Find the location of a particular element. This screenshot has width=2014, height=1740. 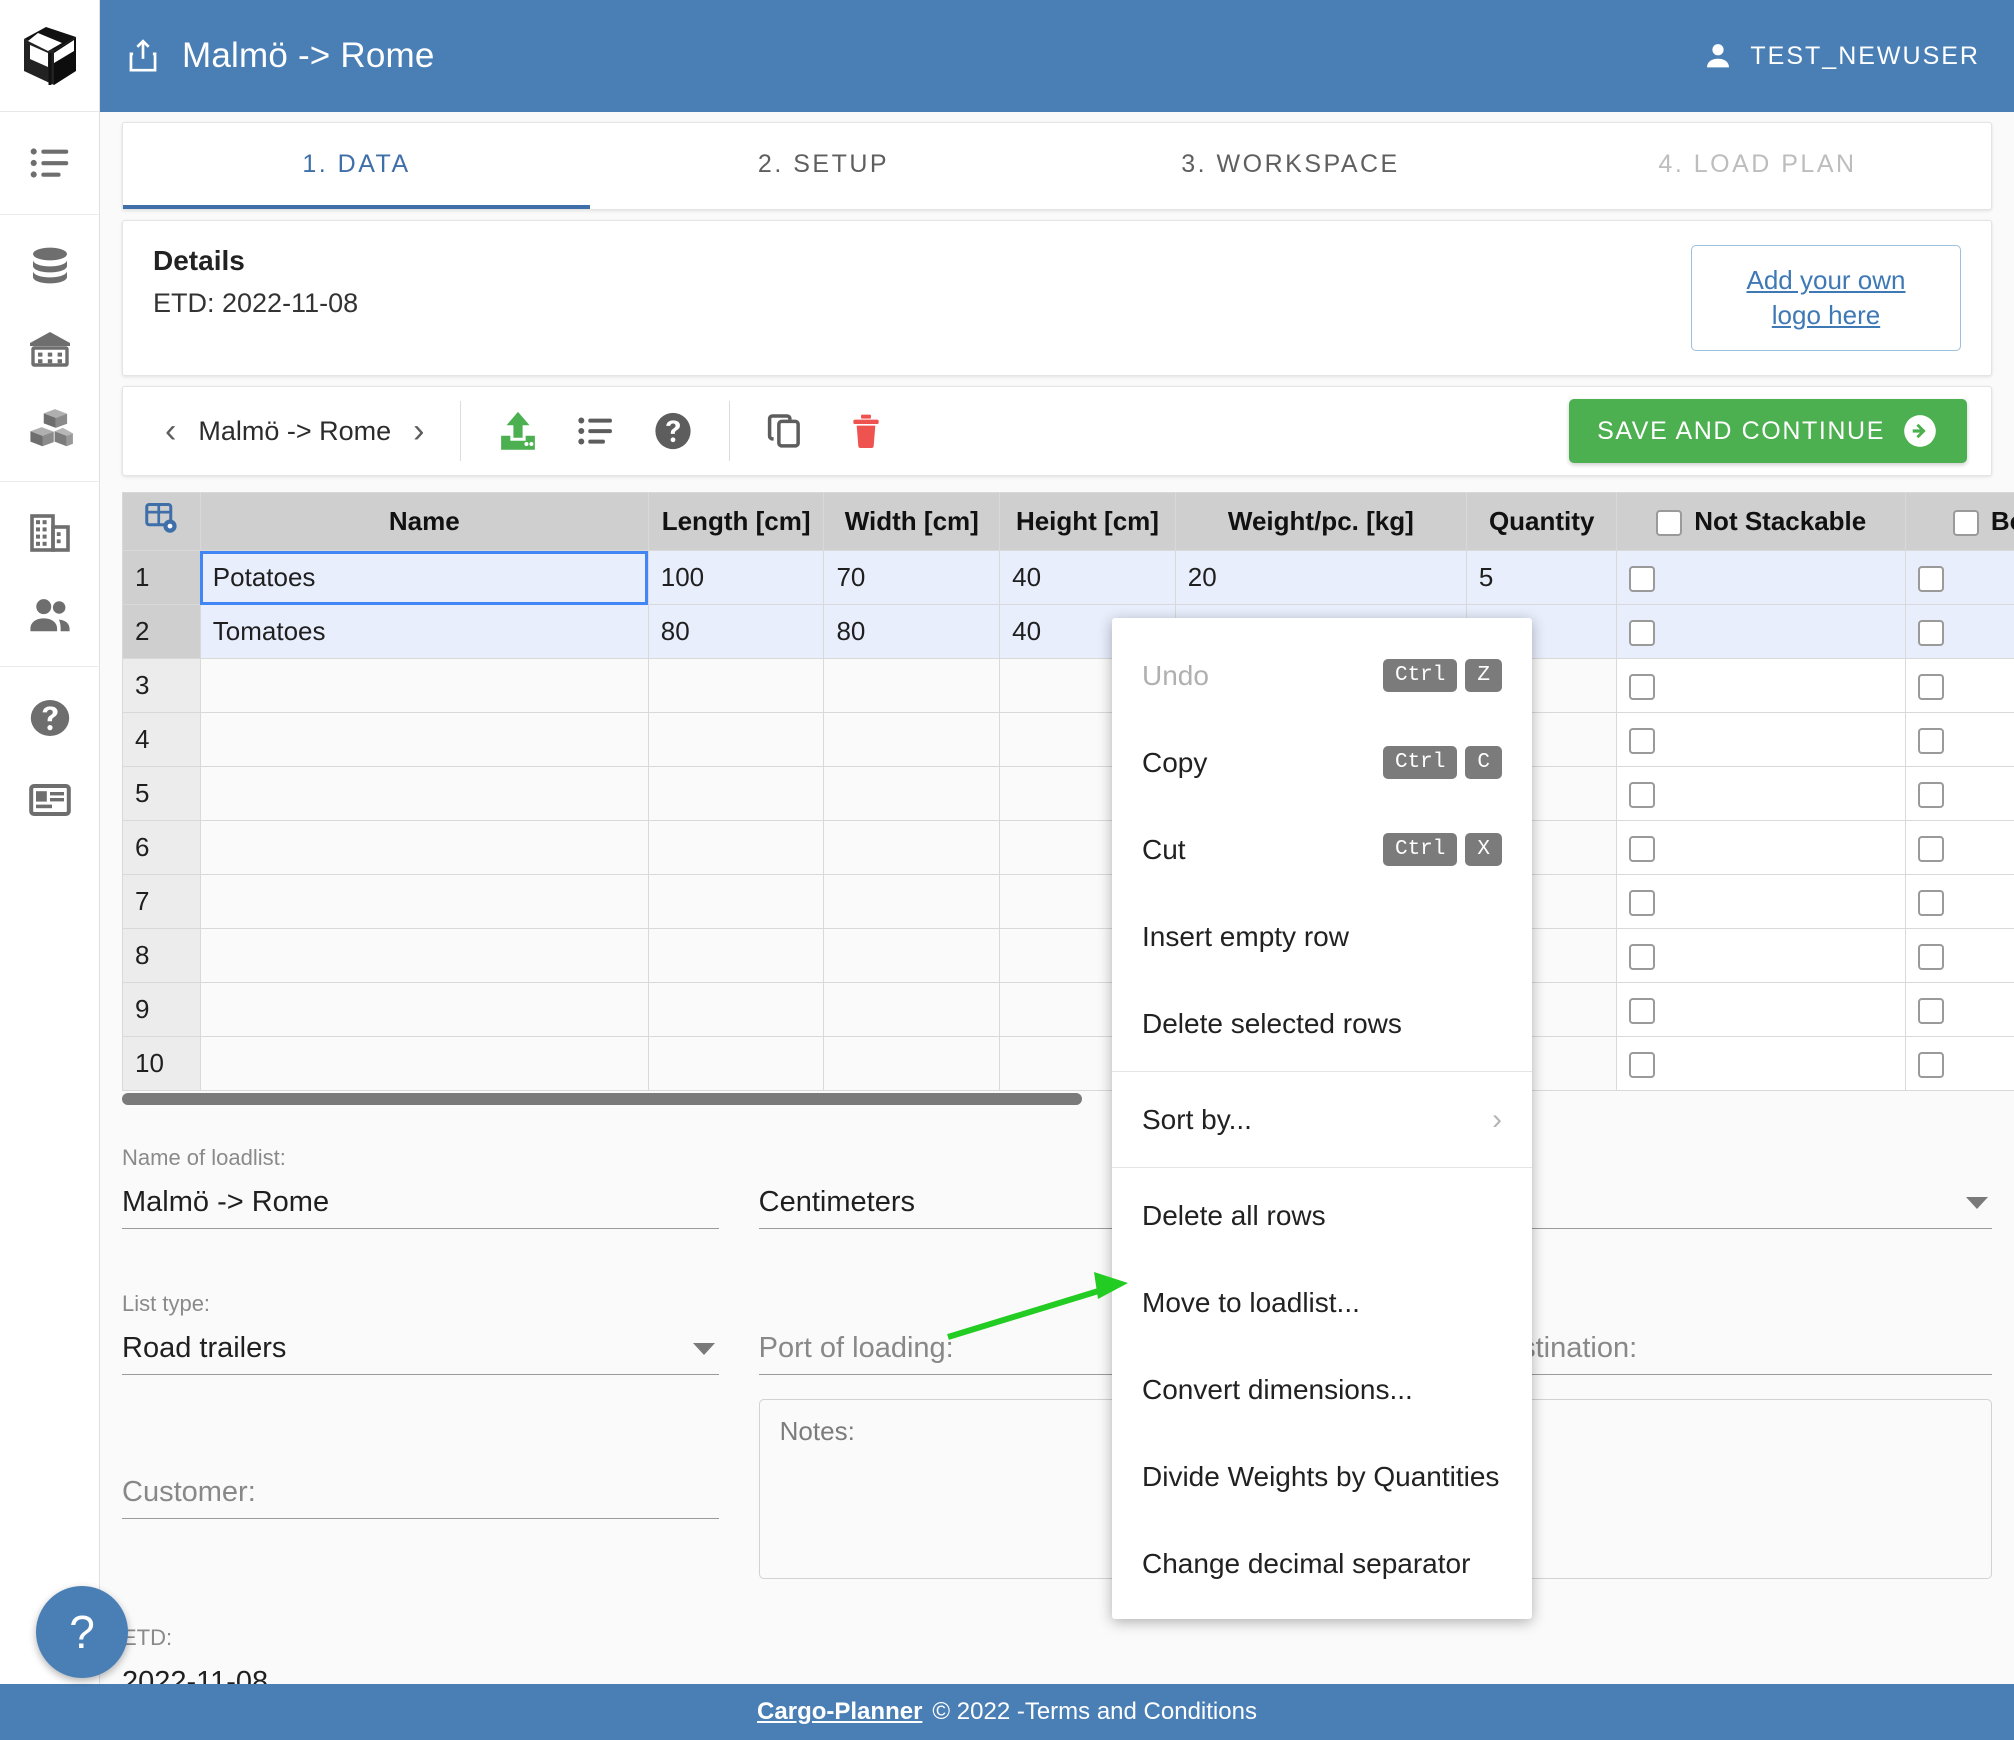

sidebar-item-contact is located at coordinates (49, 800).